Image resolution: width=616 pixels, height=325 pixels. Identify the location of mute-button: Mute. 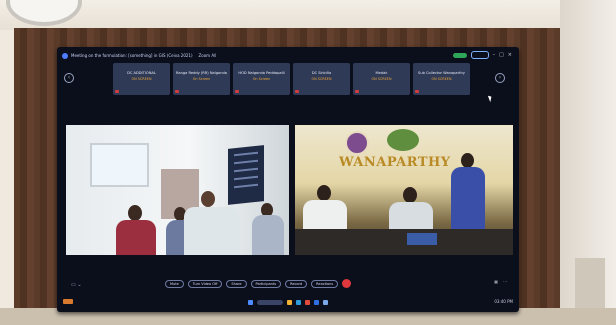
(174, 283).